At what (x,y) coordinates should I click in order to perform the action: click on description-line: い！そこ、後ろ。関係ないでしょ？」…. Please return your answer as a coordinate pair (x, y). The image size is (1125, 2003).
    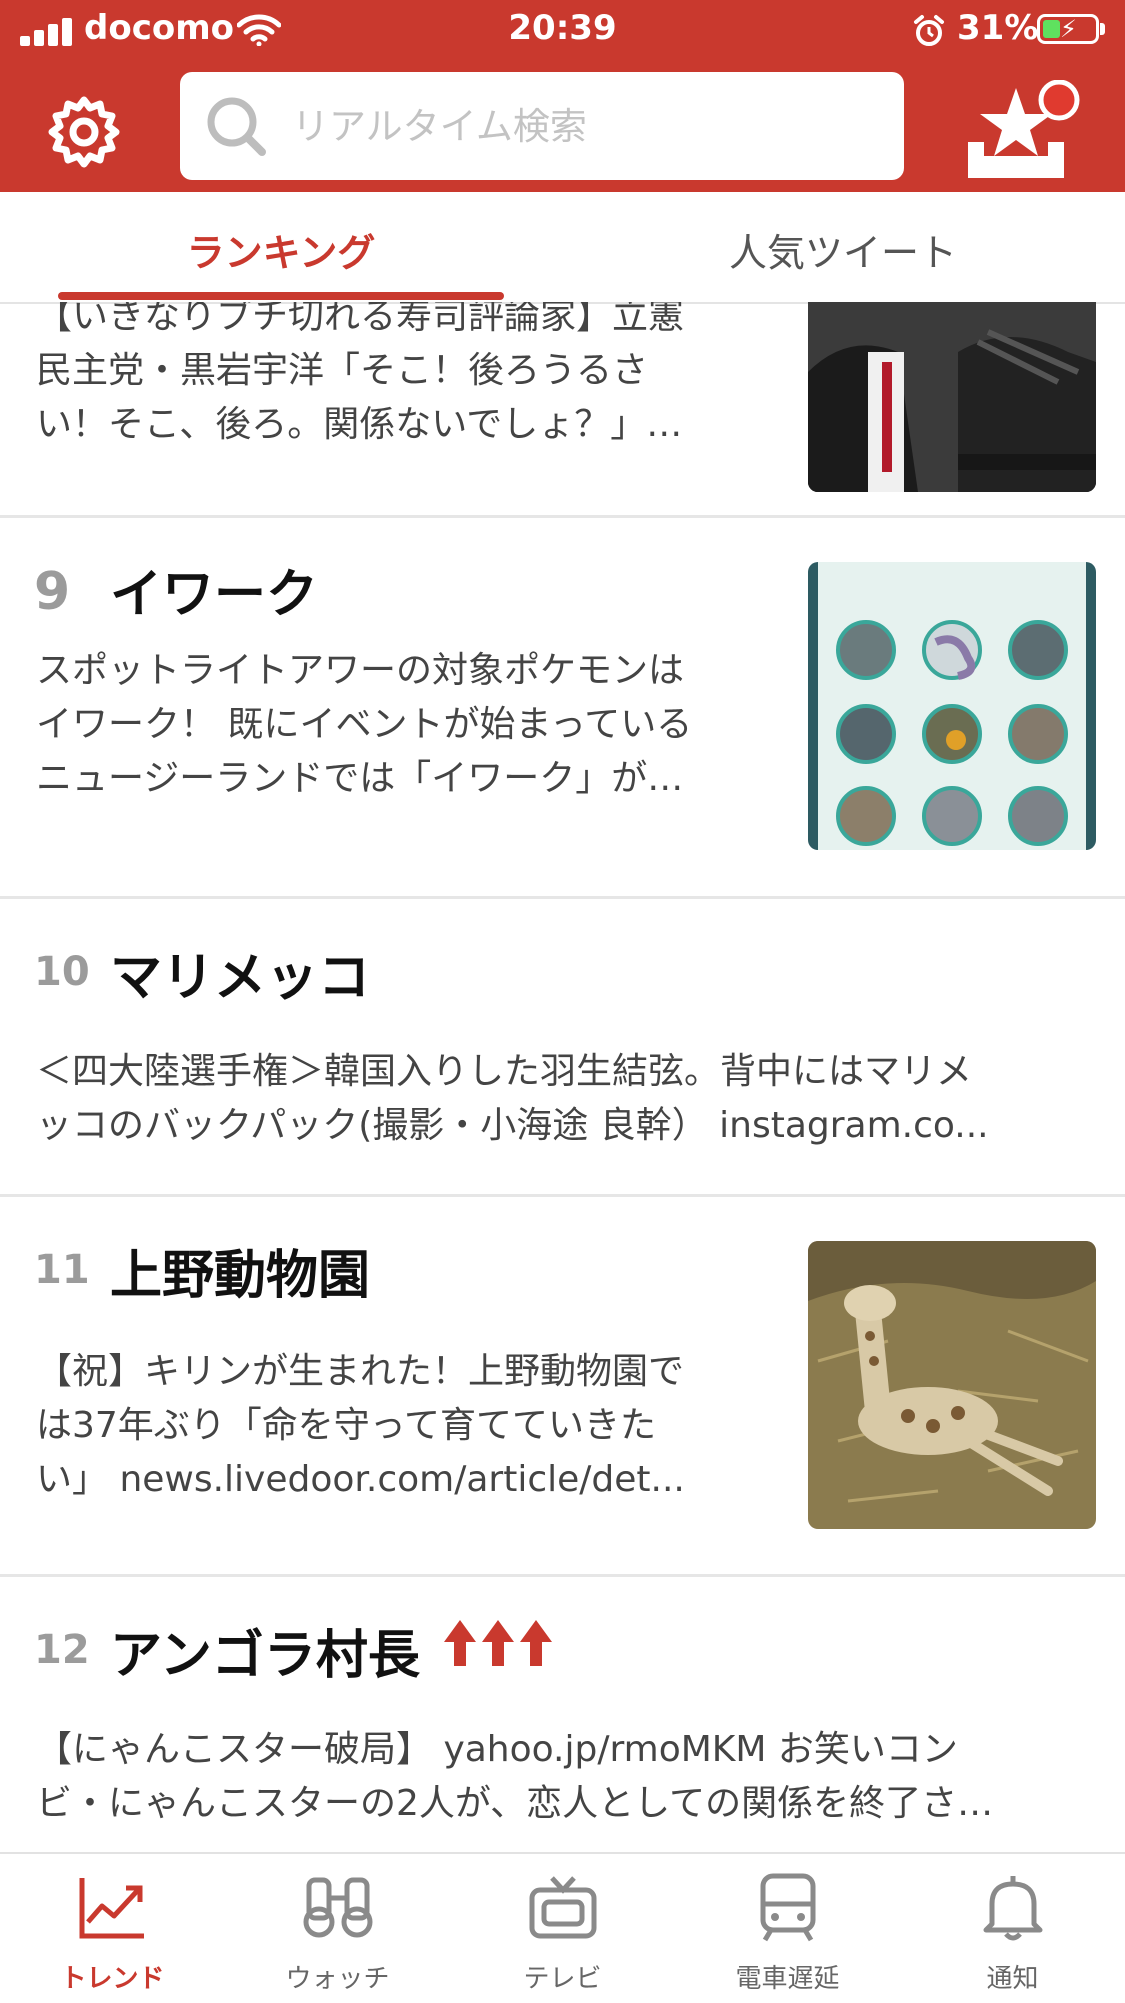
    Looking at the image, I should click on (359, 424).